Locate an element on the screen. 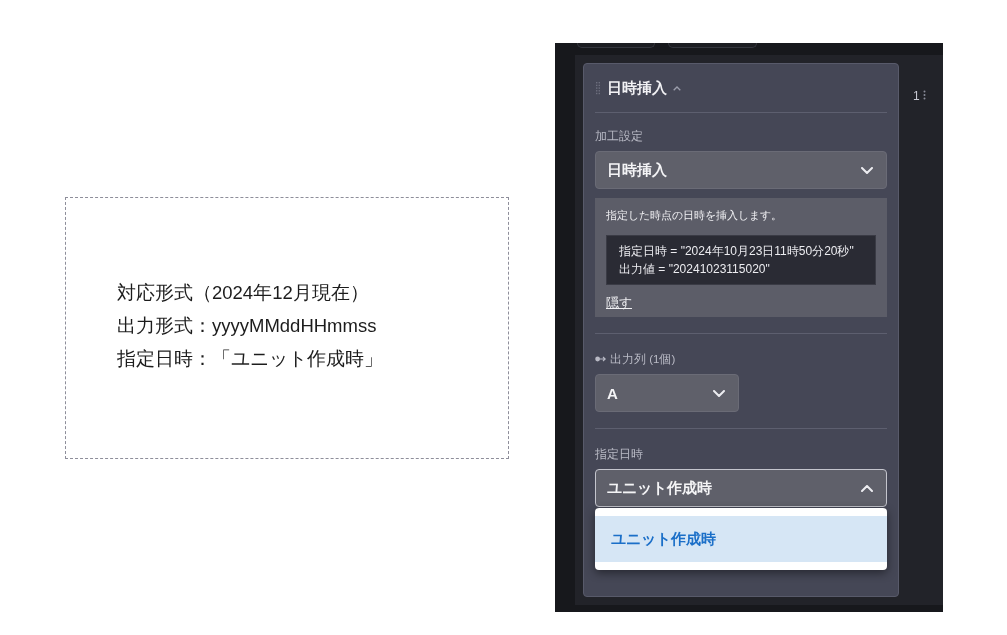  caret-up-icon is located at coordinates (677, 88).